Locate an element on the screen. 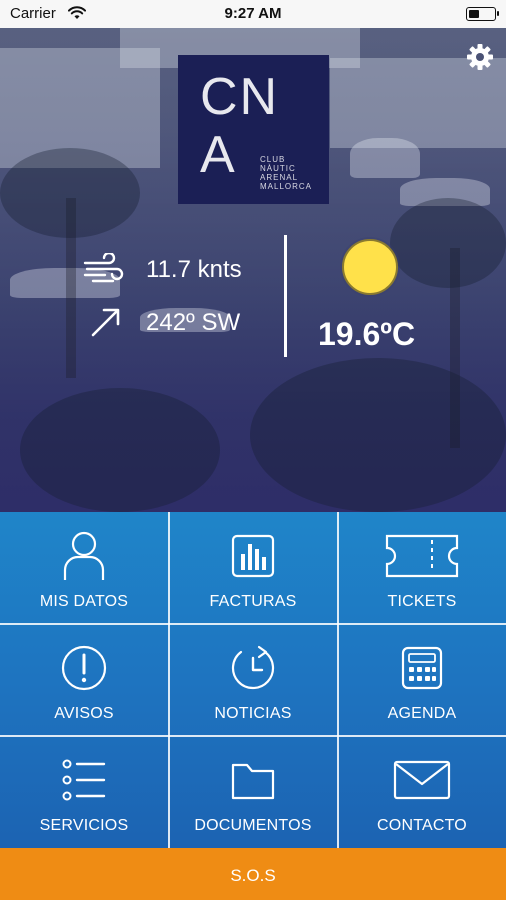 The width and height of the screenshot is (506, 904). temperature: 19.6ºC is located at coordinates (367, 334).